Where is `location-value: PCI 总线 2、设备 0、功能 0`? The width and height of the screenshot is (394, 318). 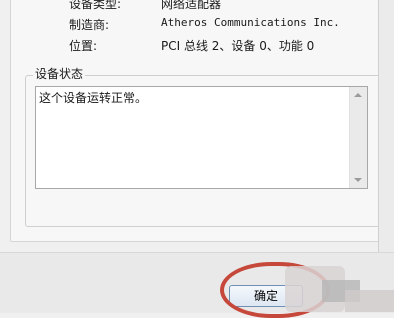
location-value: PCI 总线 2、设备 0、功能 0 is located at coordinates (238, 46).